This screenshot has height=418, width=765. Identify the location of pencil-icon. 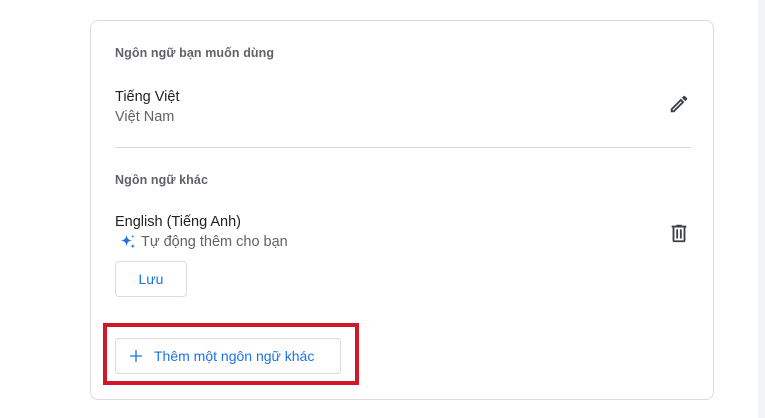
(679, 104).